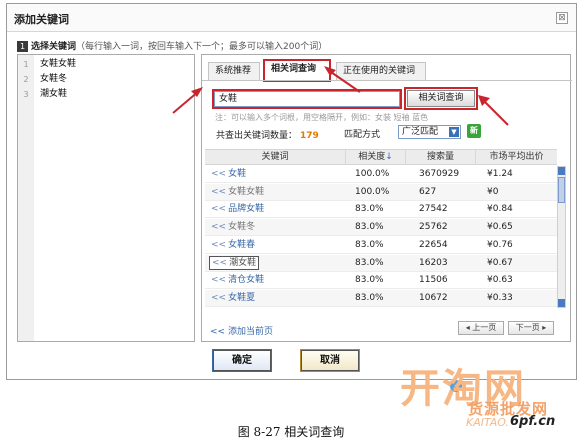  What do you see at coordinates (429, 132) in the screenshot?
I see `match-type-select: 广泛匹配 ▼` at bounding box center [429, 132].